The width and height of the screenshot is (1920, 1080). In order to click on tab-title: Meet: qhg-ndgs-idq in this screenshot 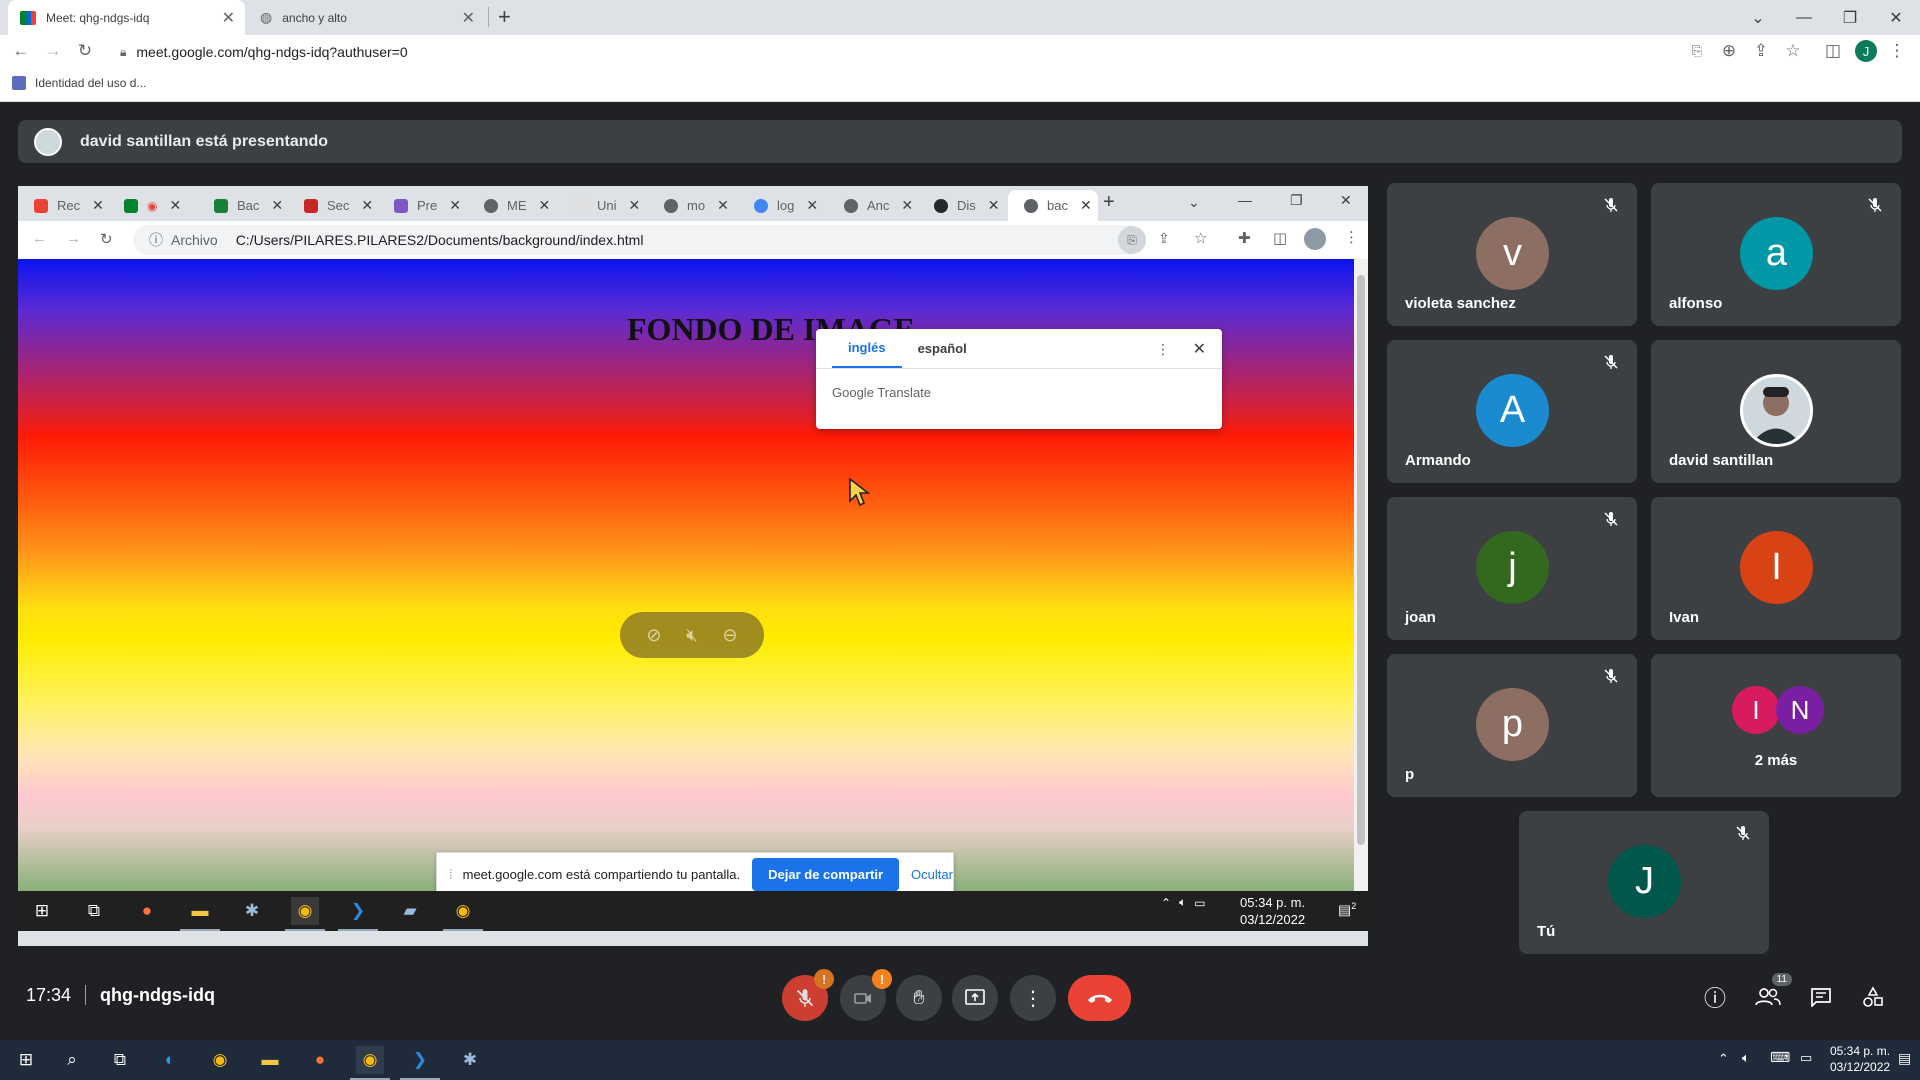, I will do `click(98, 17)`.